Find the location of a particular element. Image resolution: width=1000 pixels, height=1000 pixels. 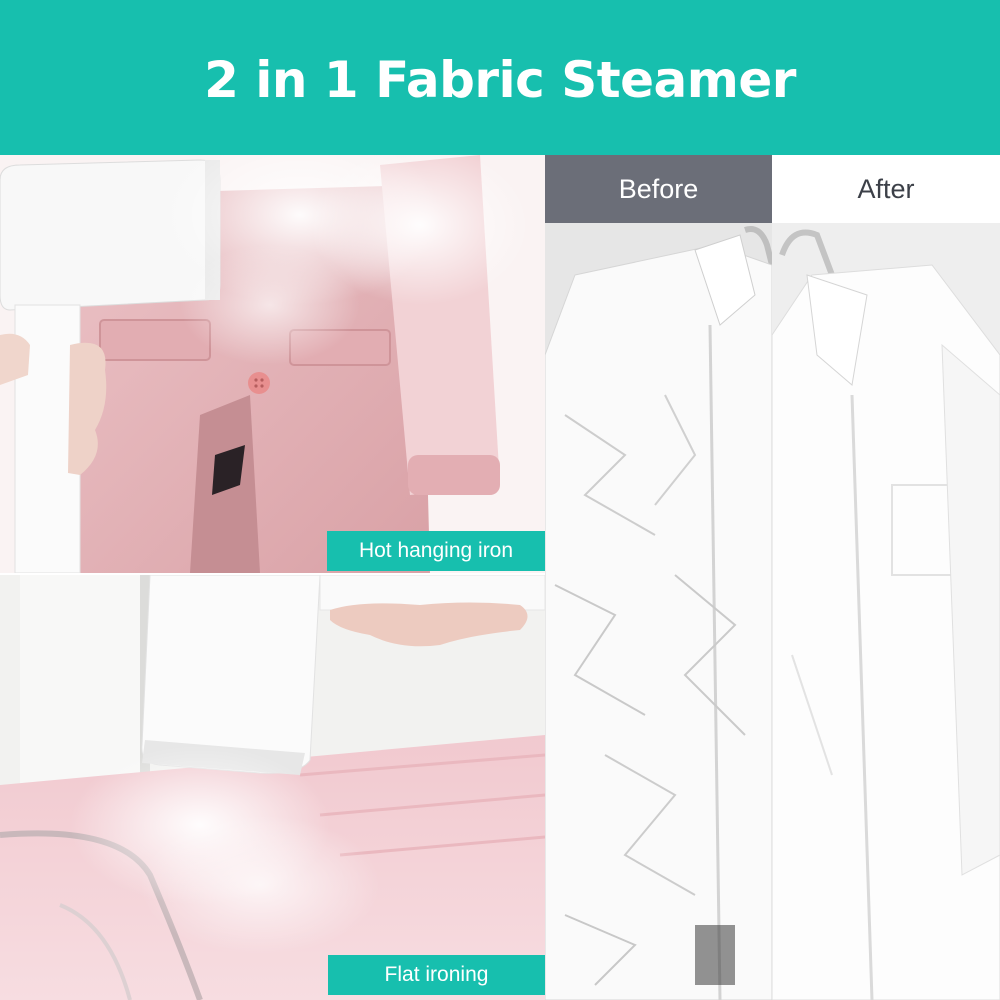

after-header: After is located at coordinates (886, 189).